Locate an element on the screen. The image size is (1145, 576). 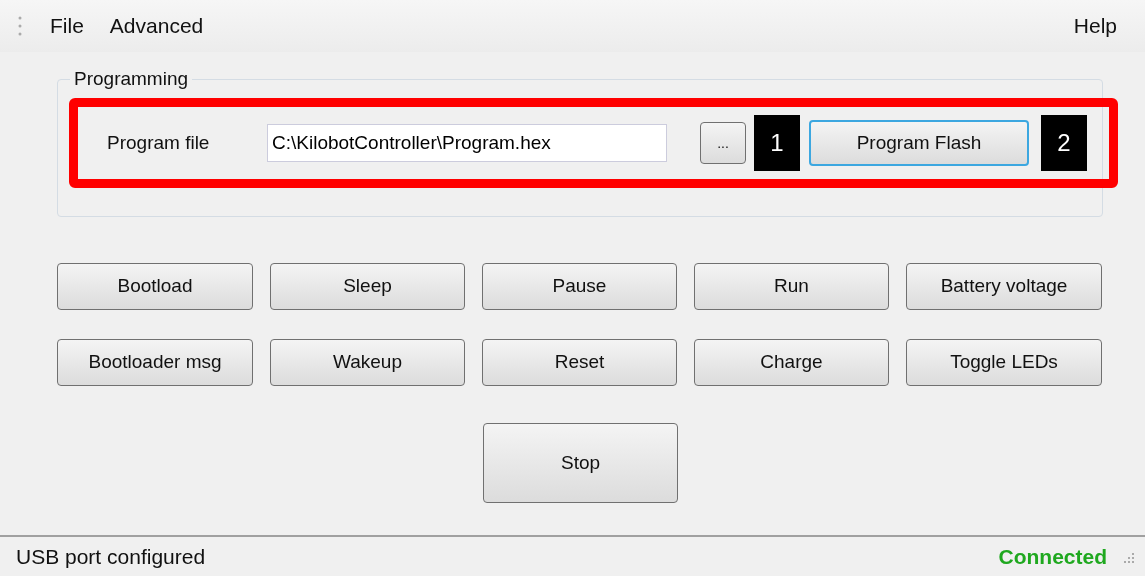
command-button: Toggle LEDs is located at coordinates (1004, 362).